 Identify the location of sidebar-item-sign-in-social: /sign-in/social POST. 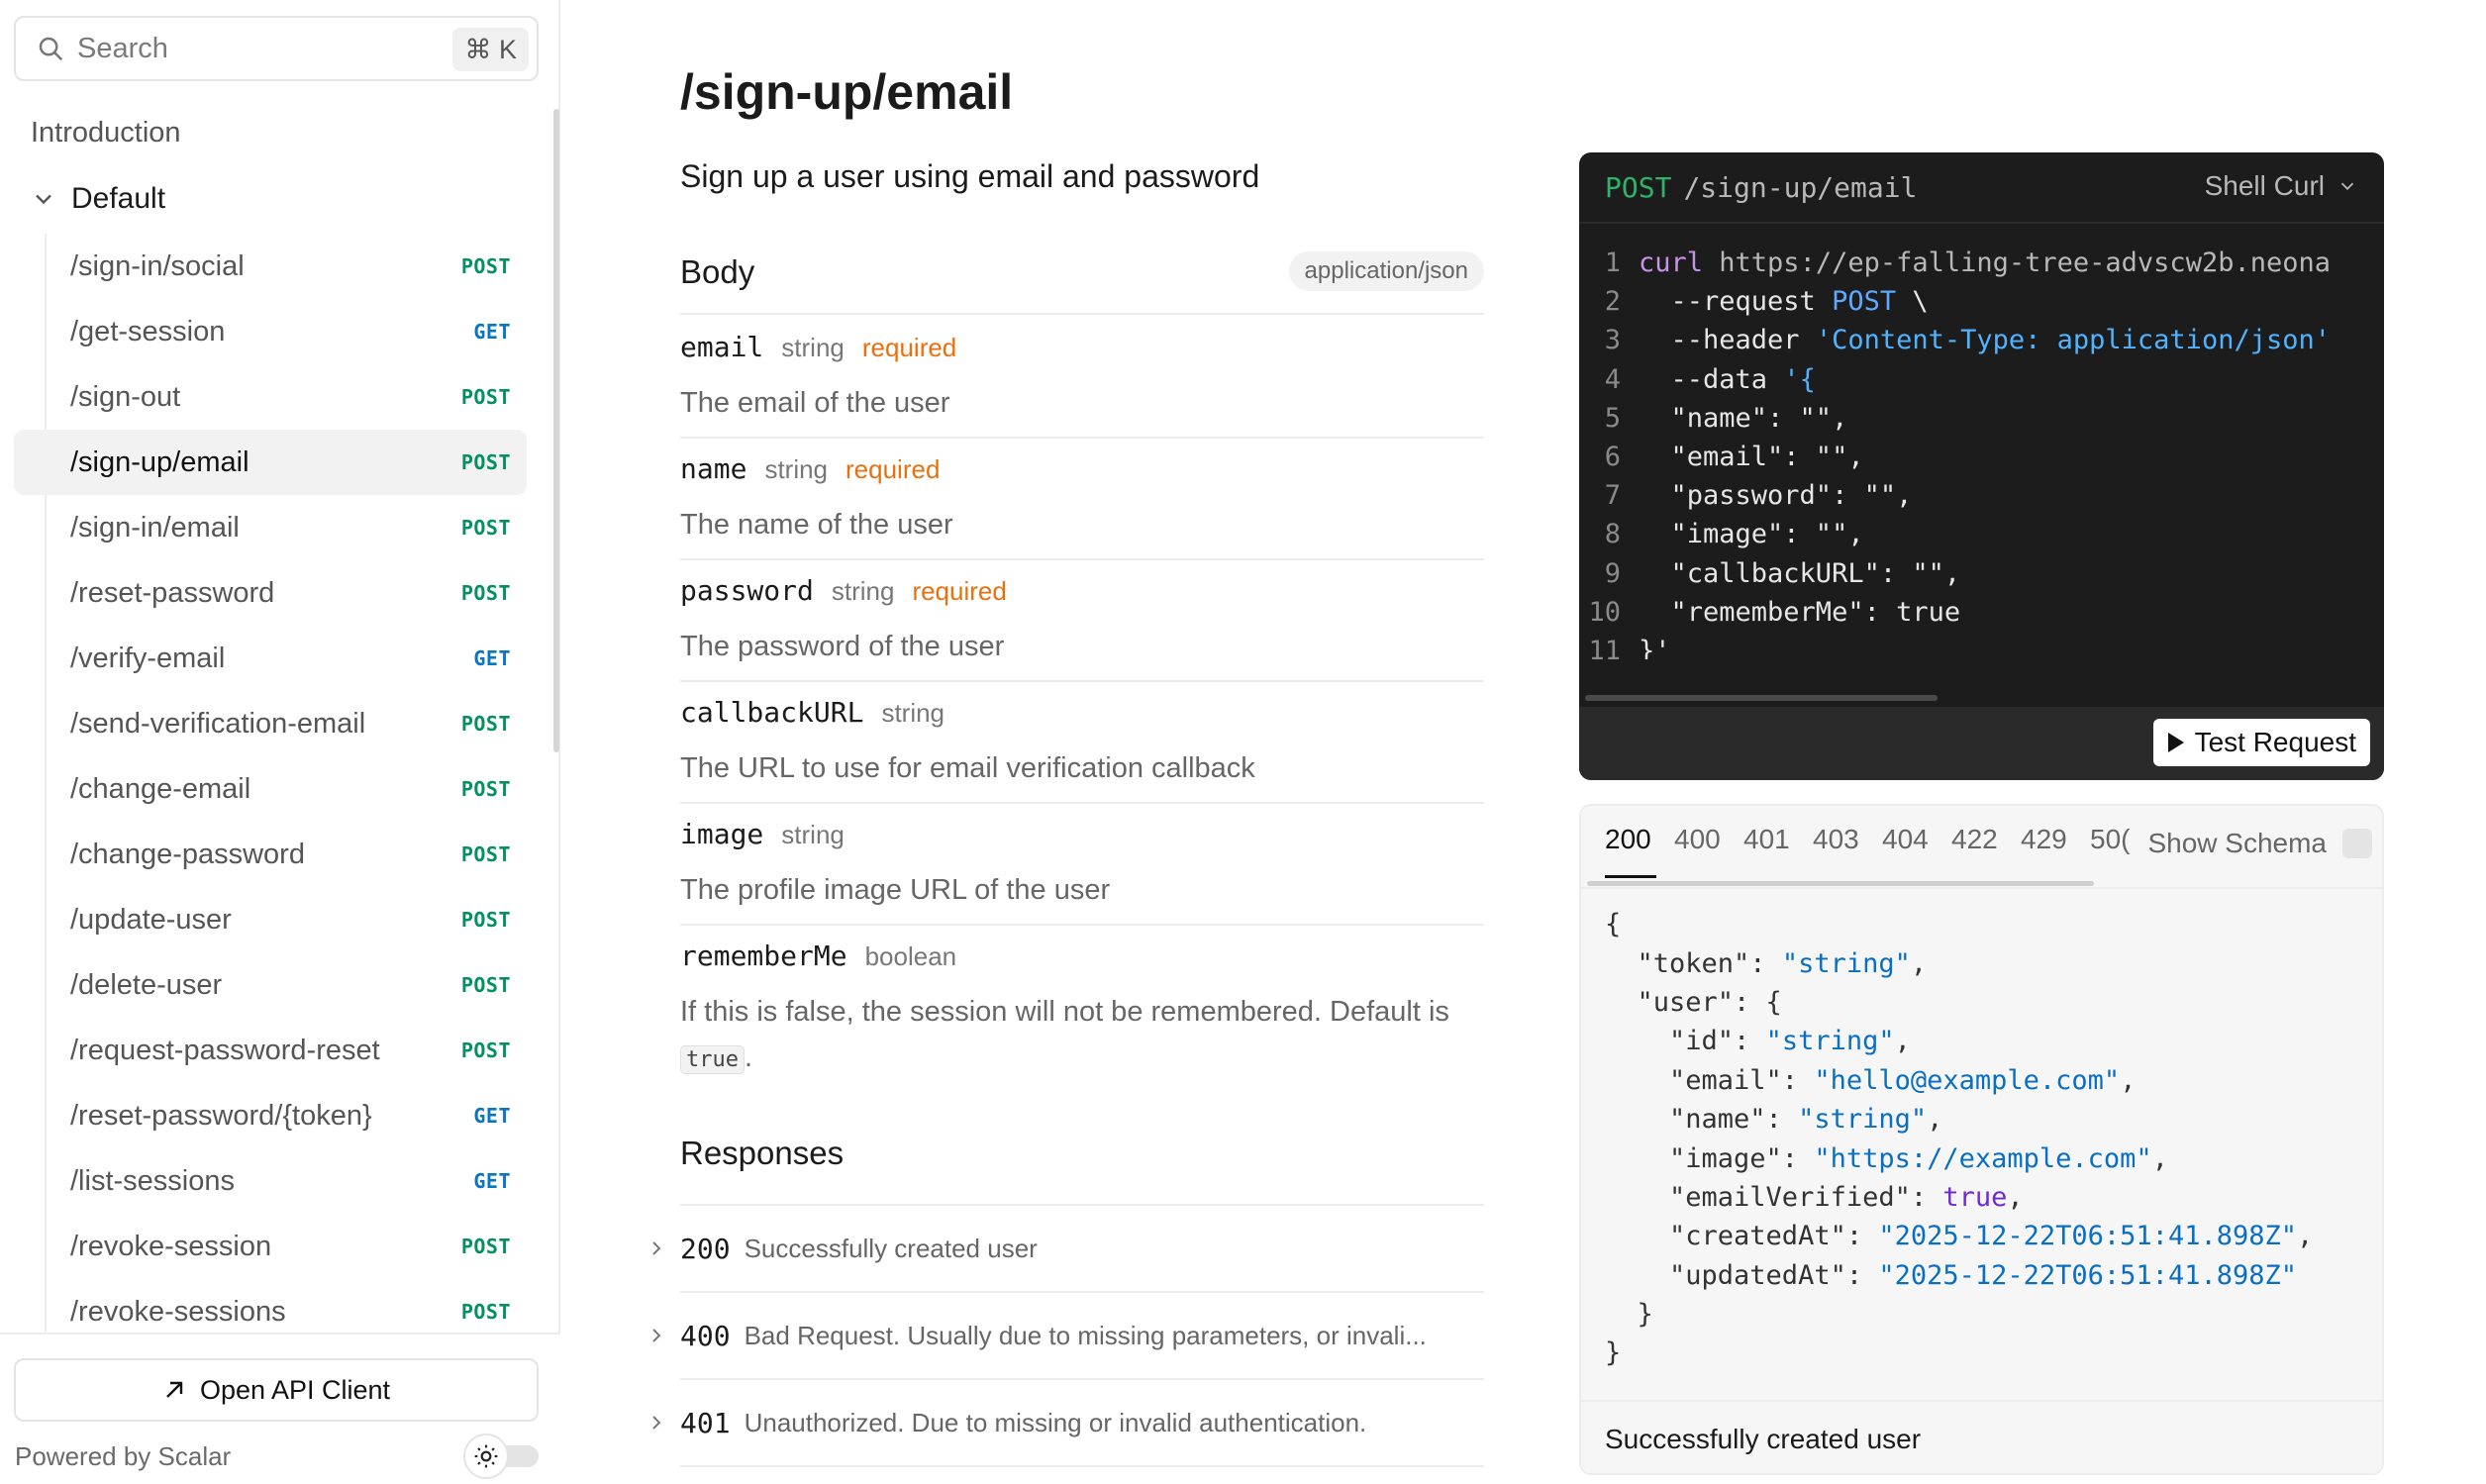
(270, 266).